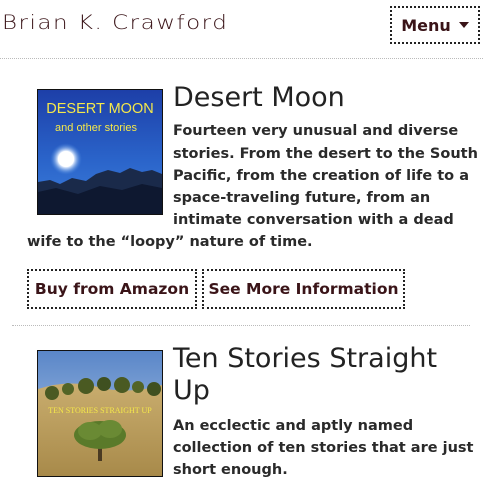  I want to click on book-title-line1: Ten Stories Straight, so click(305, 358).